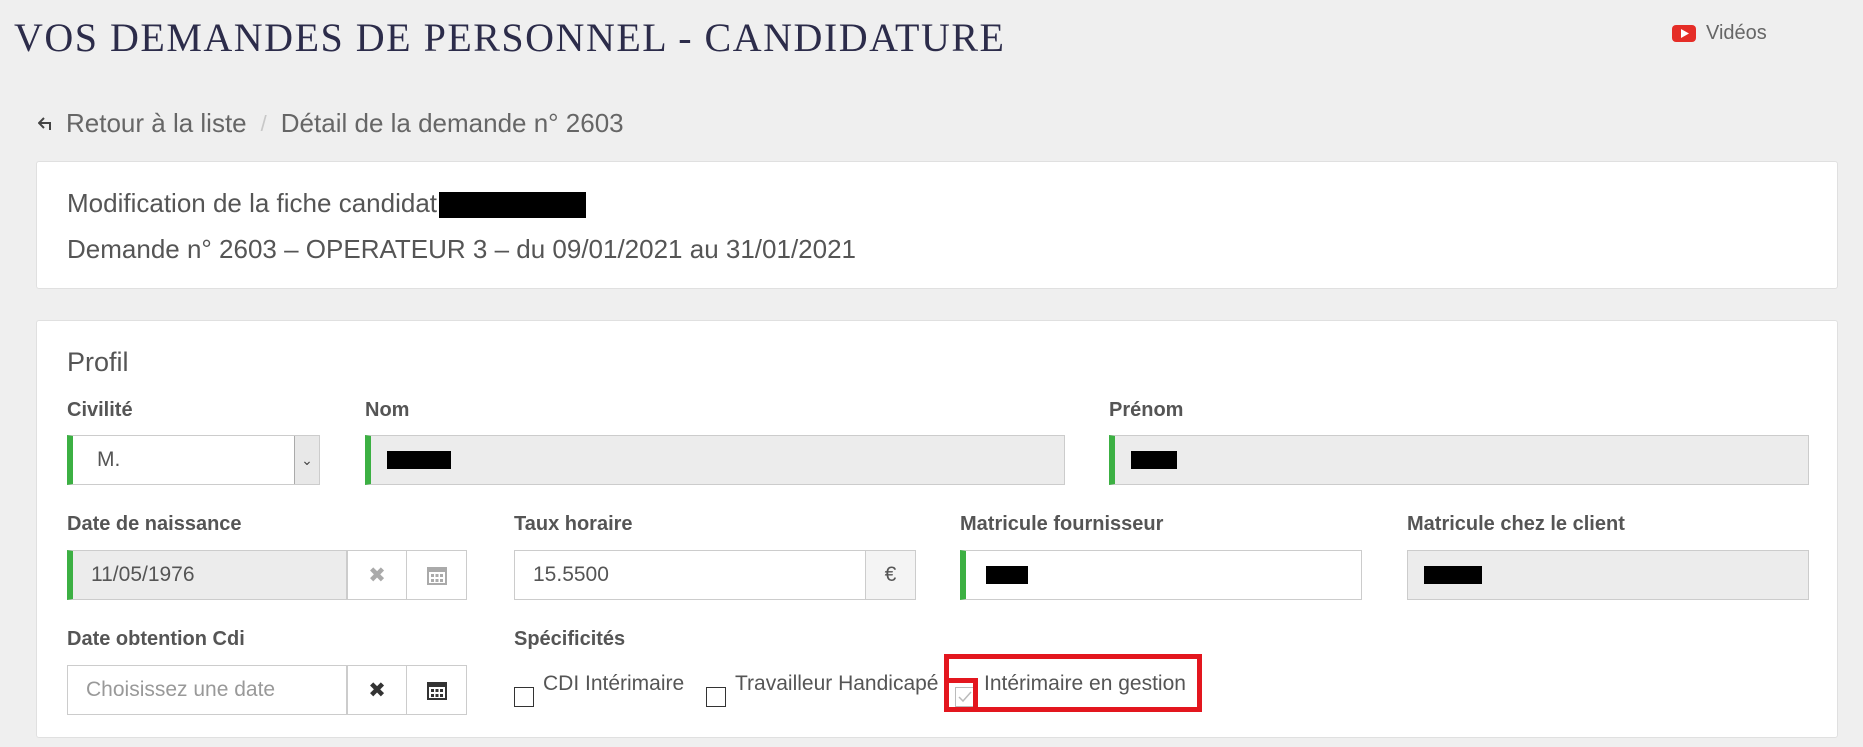  I want to click on summary-line-1: Modification de la fiche candidat, so click(327, 203).